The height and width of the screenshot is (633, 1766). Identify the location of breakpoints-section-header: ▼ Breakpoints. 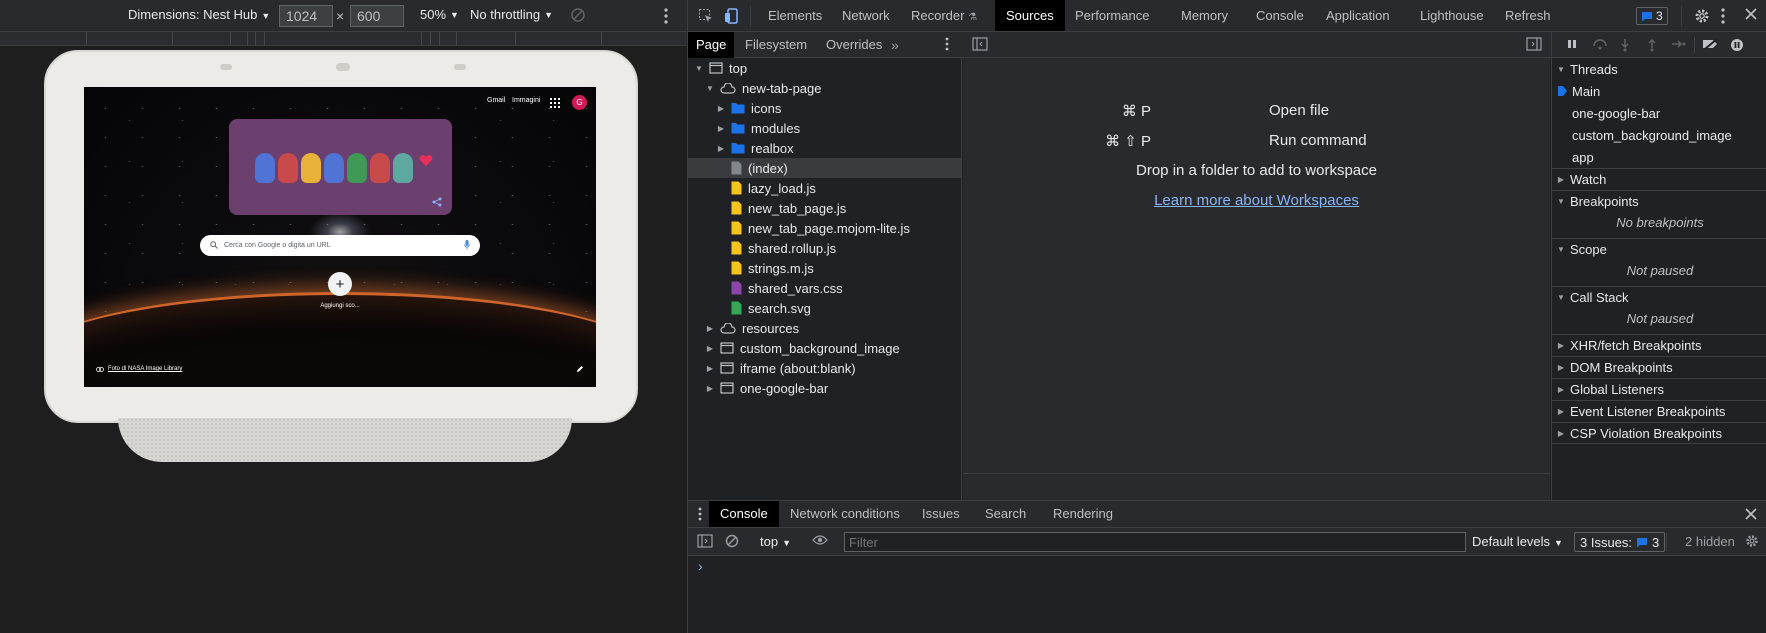
(1659, 201).